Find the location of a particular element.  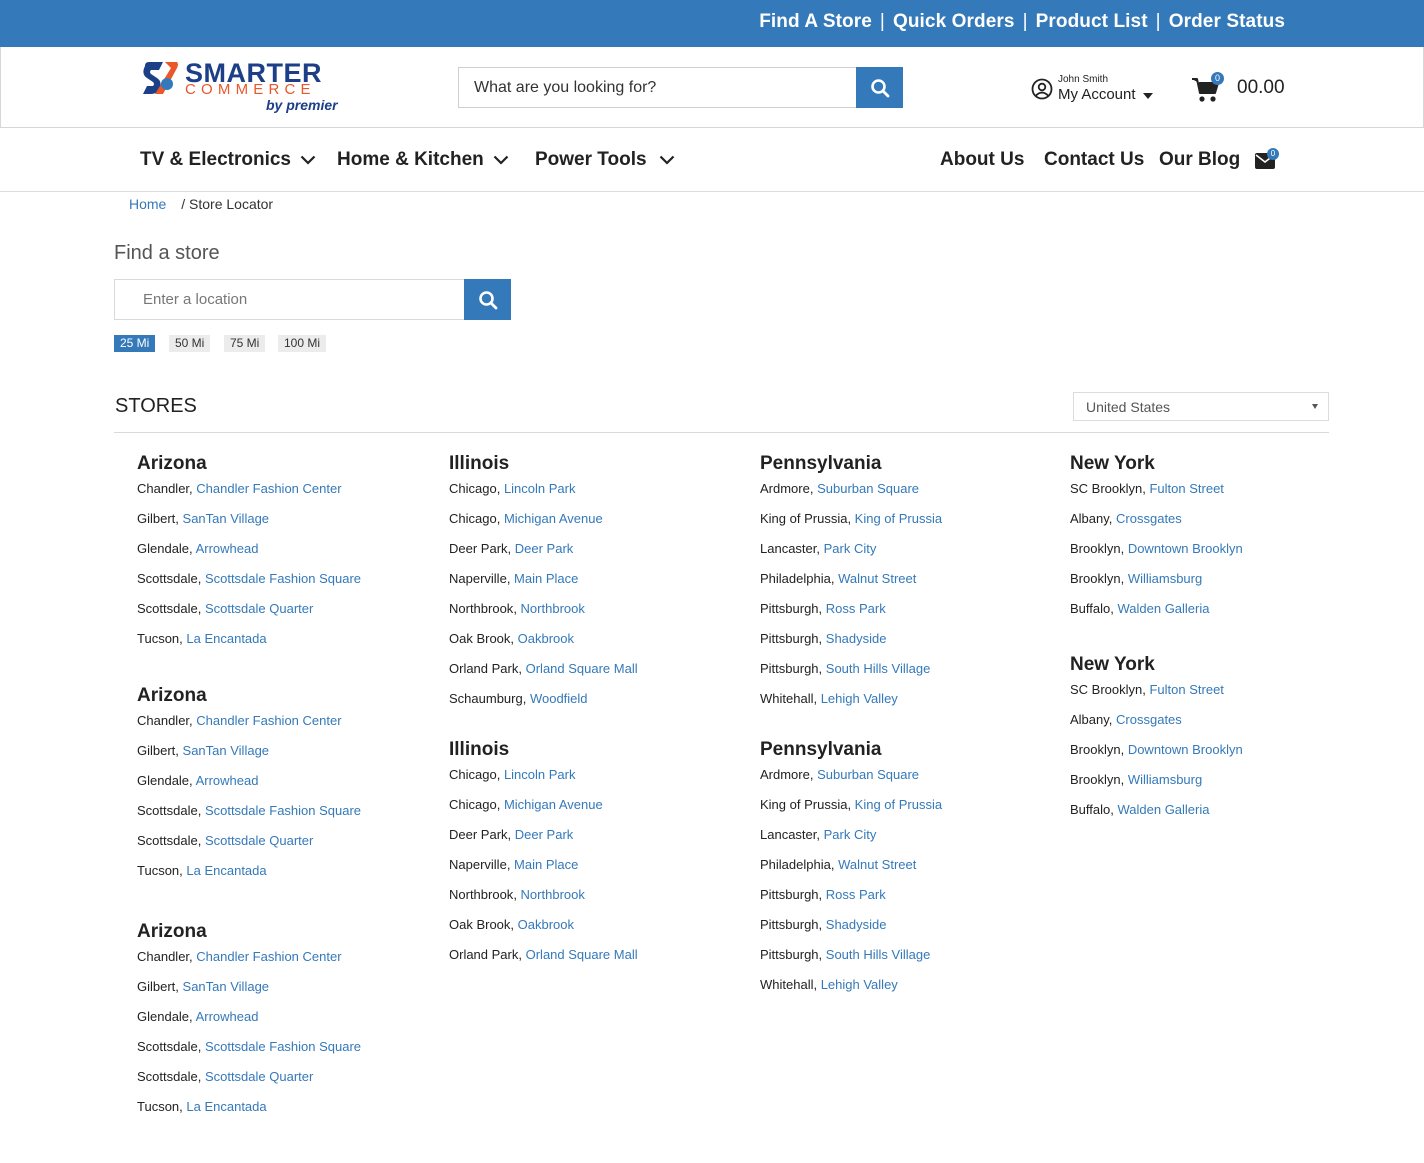

search-input is located at coordinates (658, 87).